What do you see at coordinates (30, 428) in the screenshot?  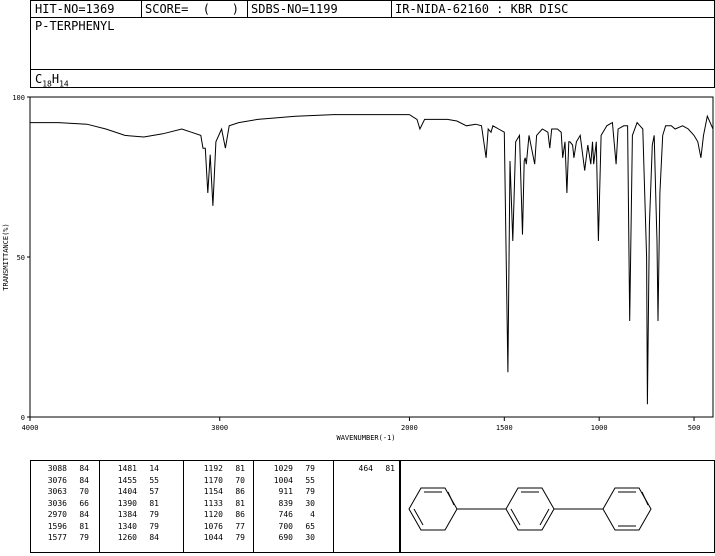 I see `x-tick-label: 4000` at bounding box center [30, 428].